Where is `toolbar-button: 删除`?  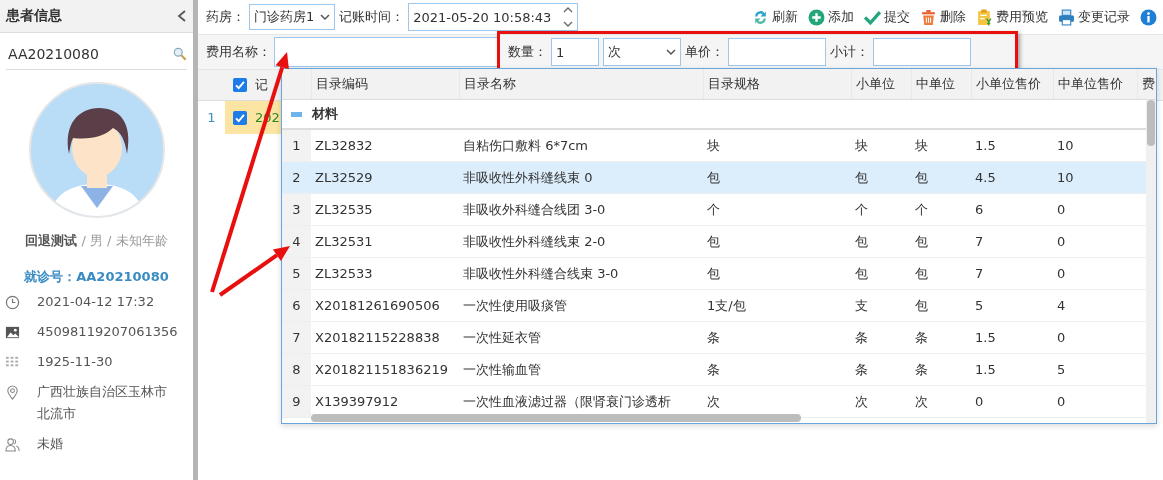 toolbar-button: 删除 is located at coordinates (943, 17).